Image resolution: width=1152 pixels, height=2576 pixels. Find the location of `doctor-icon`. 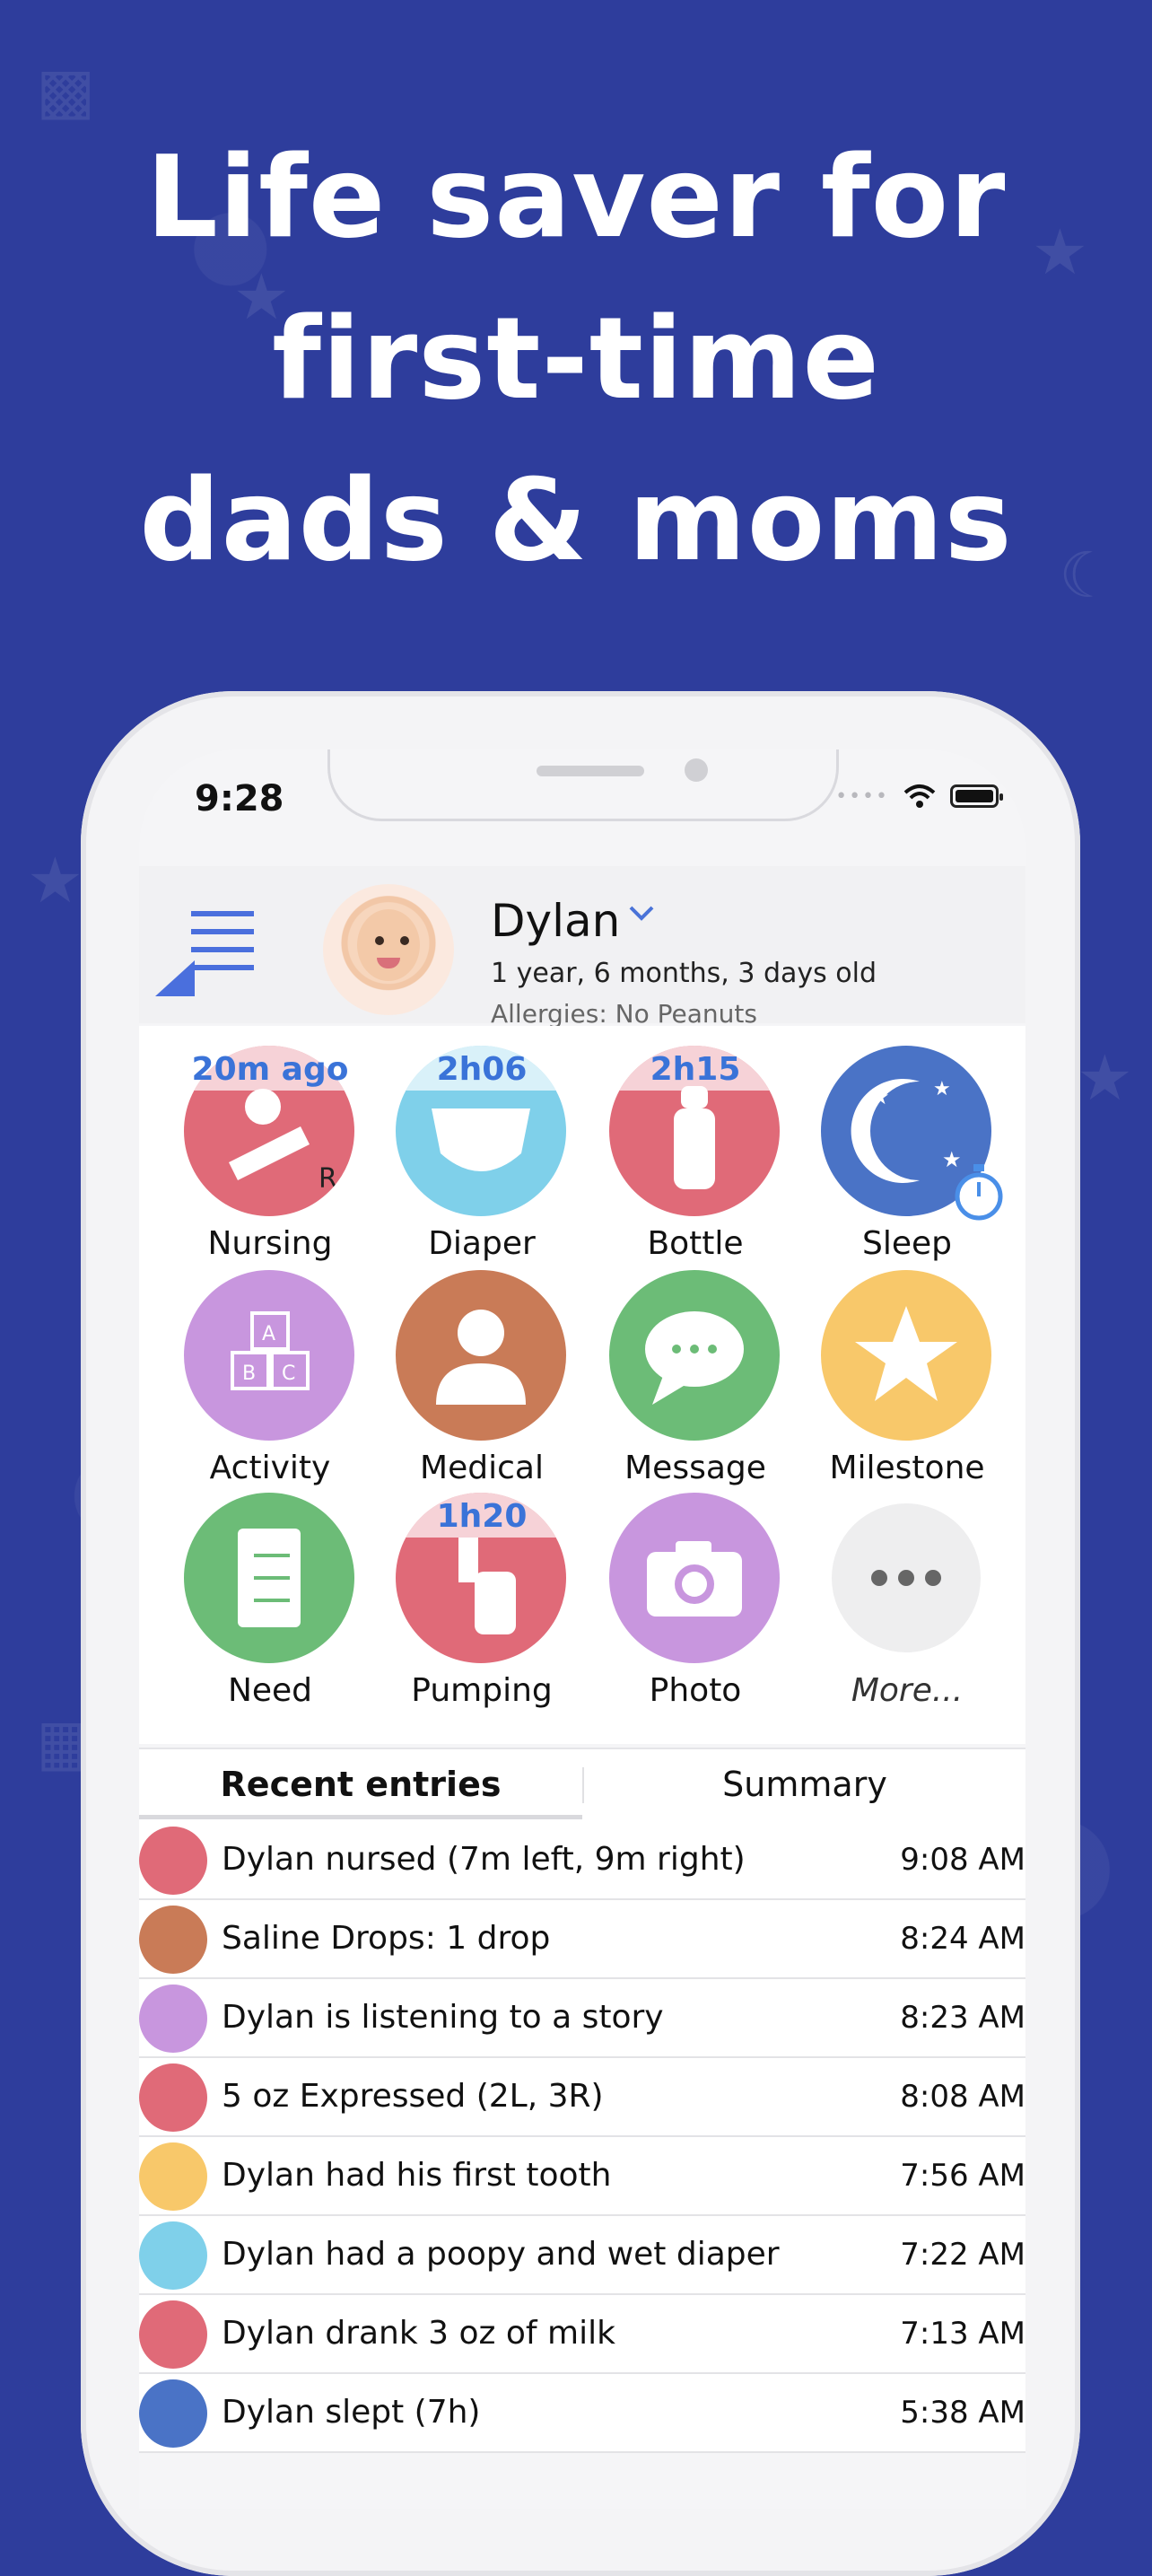

doctor-icon is located at coordinates (481, 1357).